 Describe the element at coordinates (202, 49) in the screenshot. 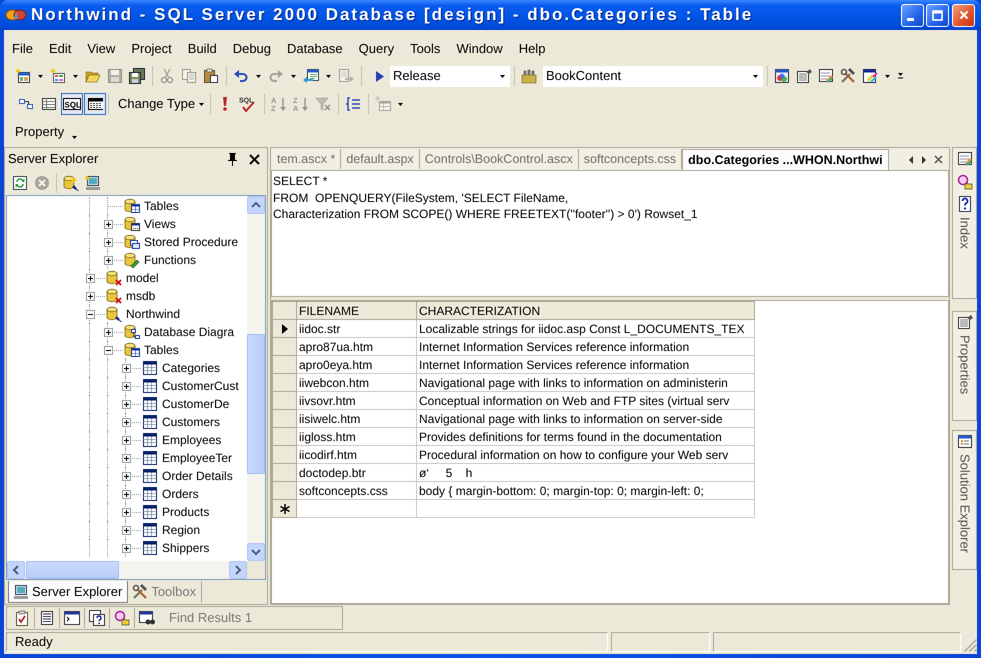

I see `menu-item: Build` at that location.